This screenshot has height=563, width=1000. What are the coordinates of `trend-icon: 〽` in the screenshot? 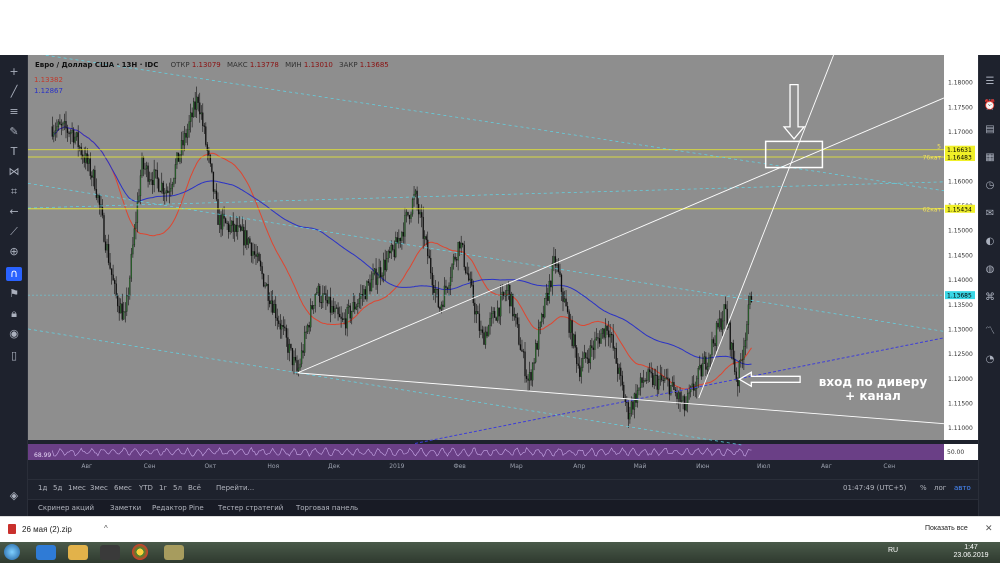 It's located at (990, 332).